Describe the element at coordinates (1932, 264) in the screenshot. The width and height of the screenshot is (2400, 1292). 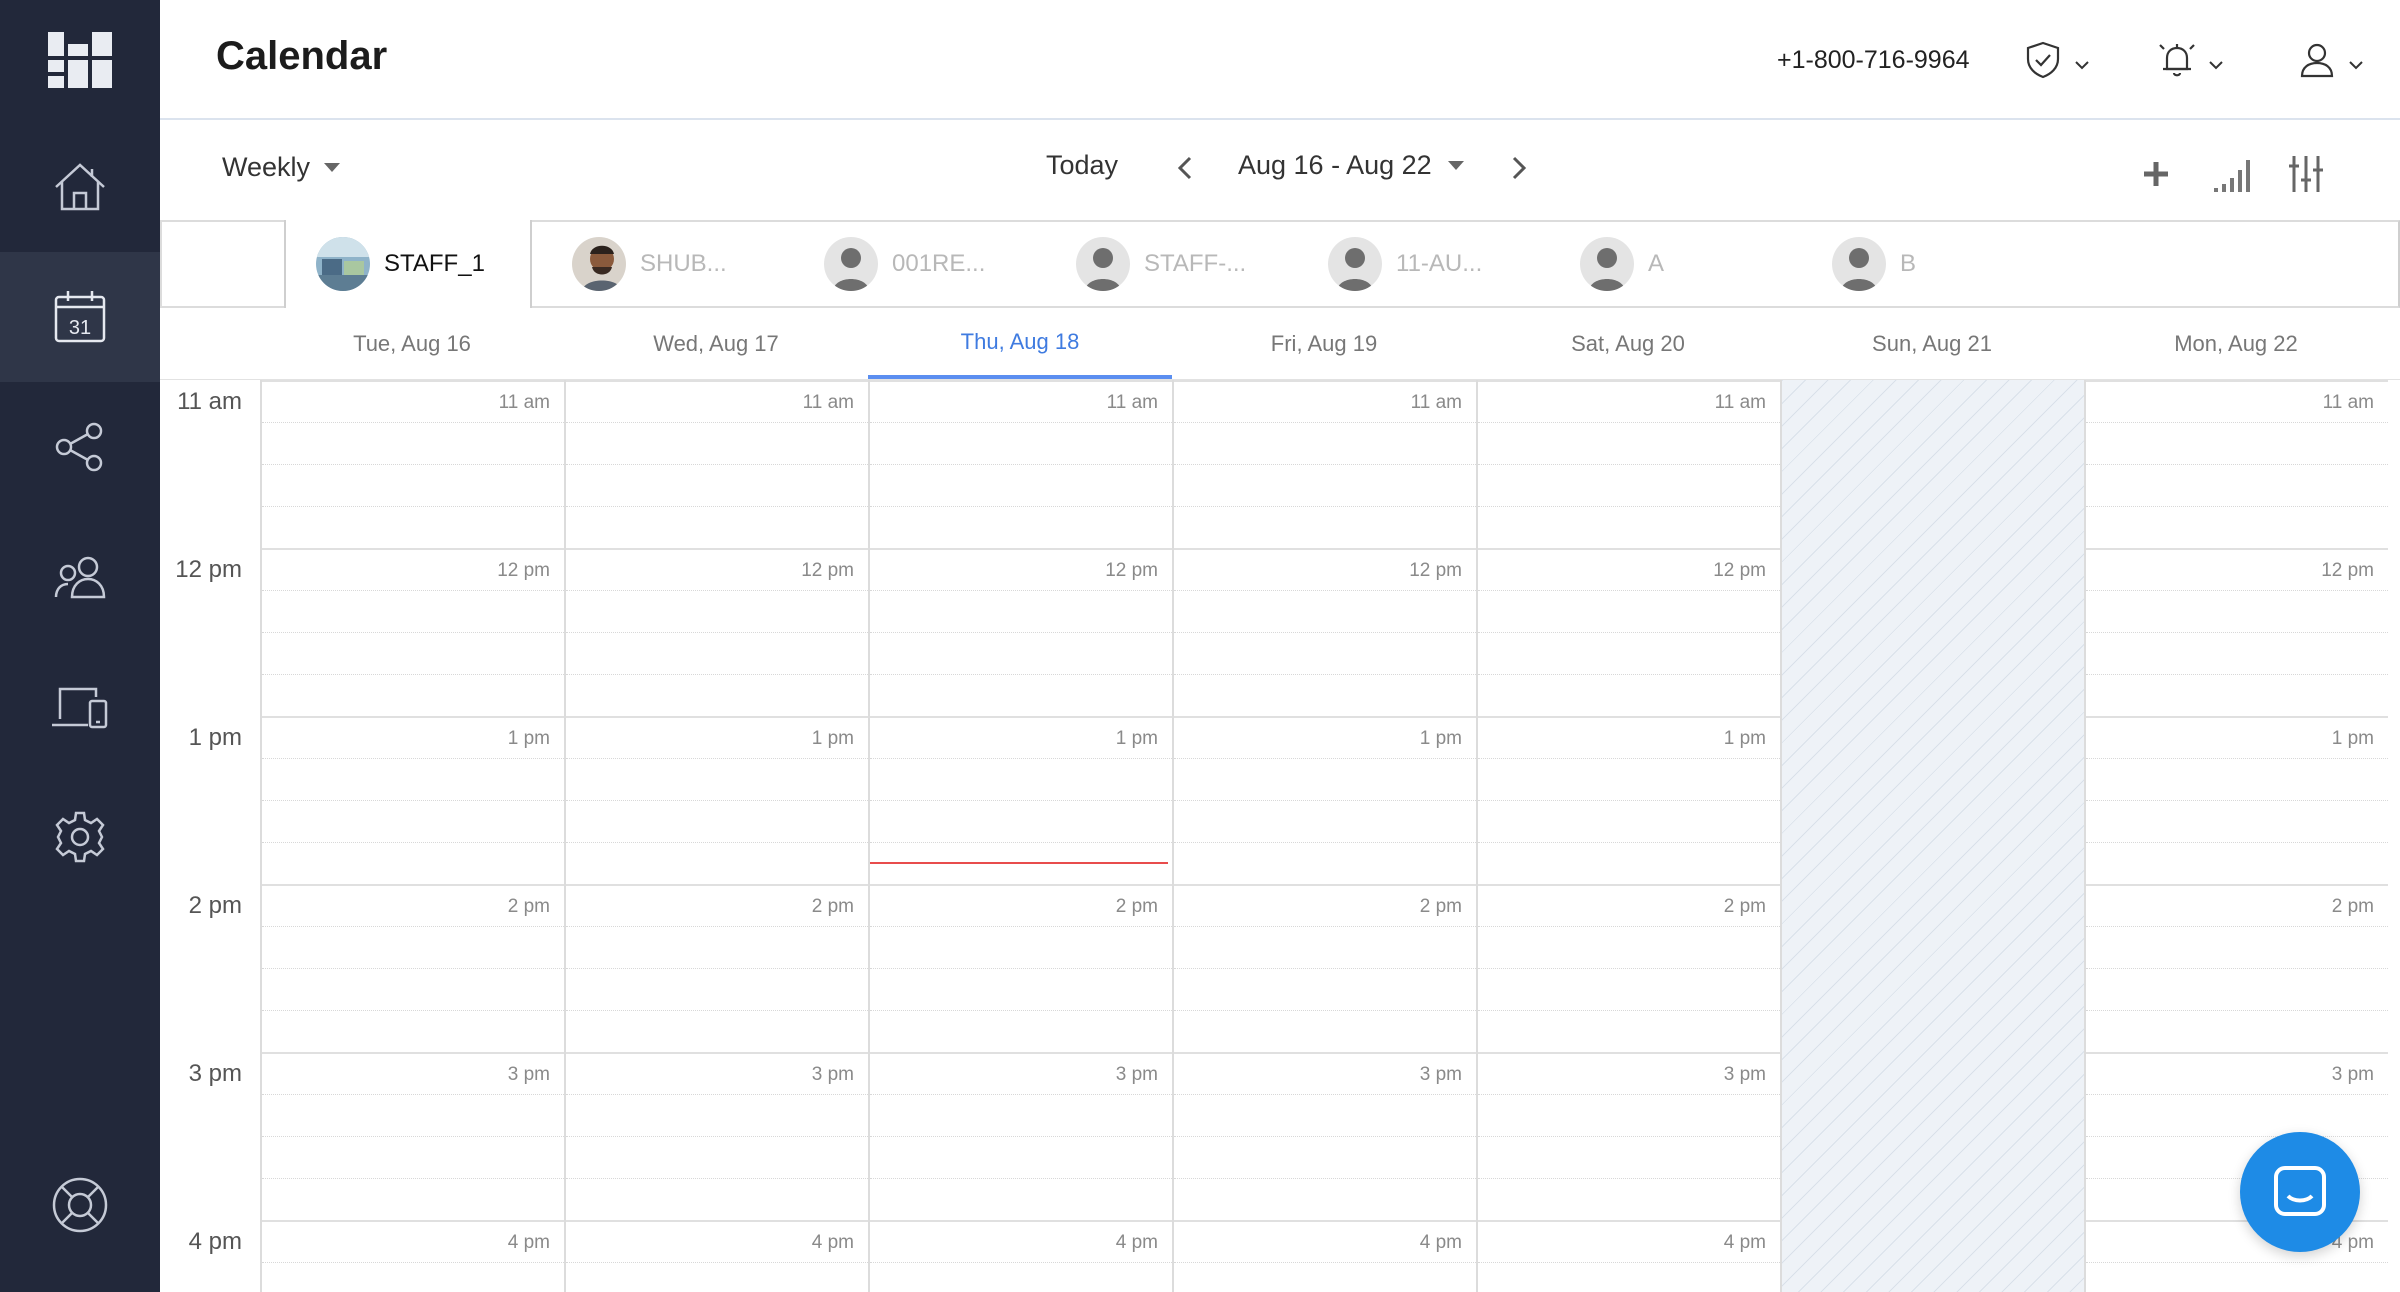
I see `staff-tab-7: B` at that location.